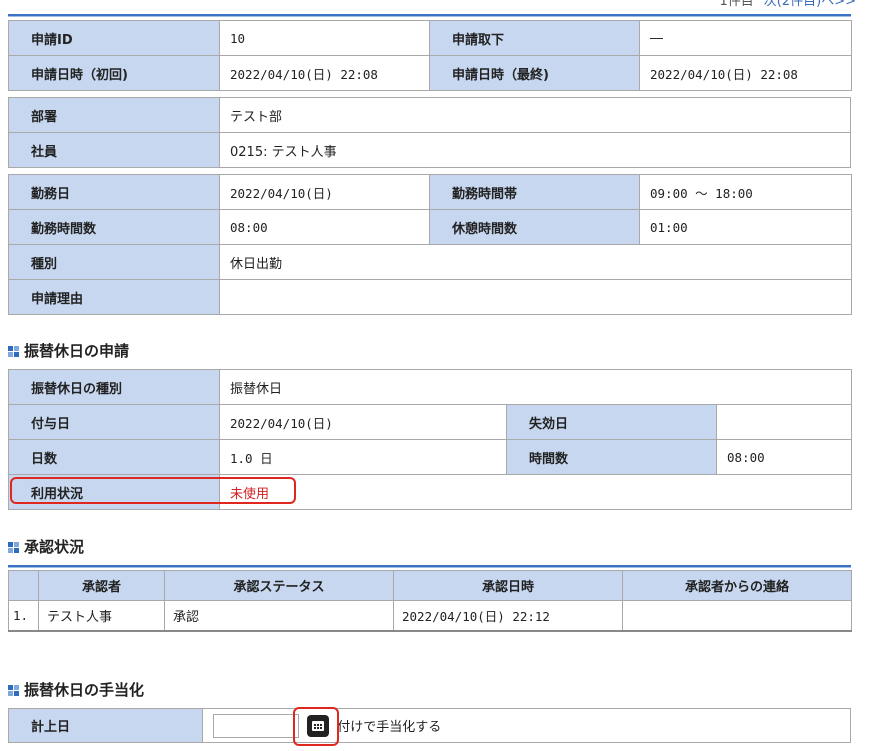  What do you see at coordinates (737, 616) in the screenshot?
I see `approval-row-message` at bounding box center [737, 616].